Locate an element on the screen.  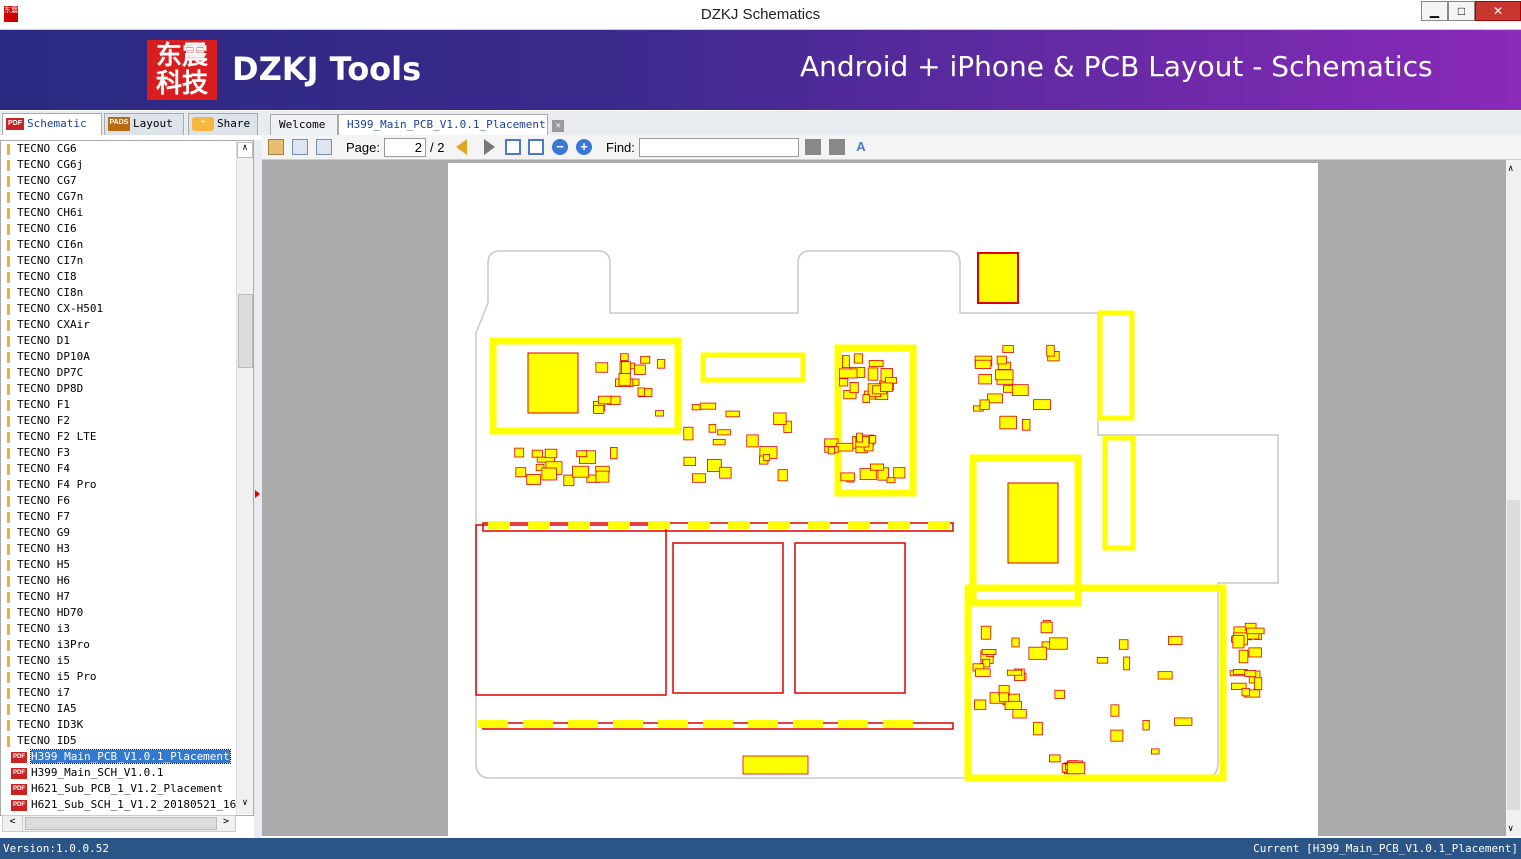
tree-file: PDF H399_Main_PCB_V1.0.1_Placement is located at coordinates (127, 757).